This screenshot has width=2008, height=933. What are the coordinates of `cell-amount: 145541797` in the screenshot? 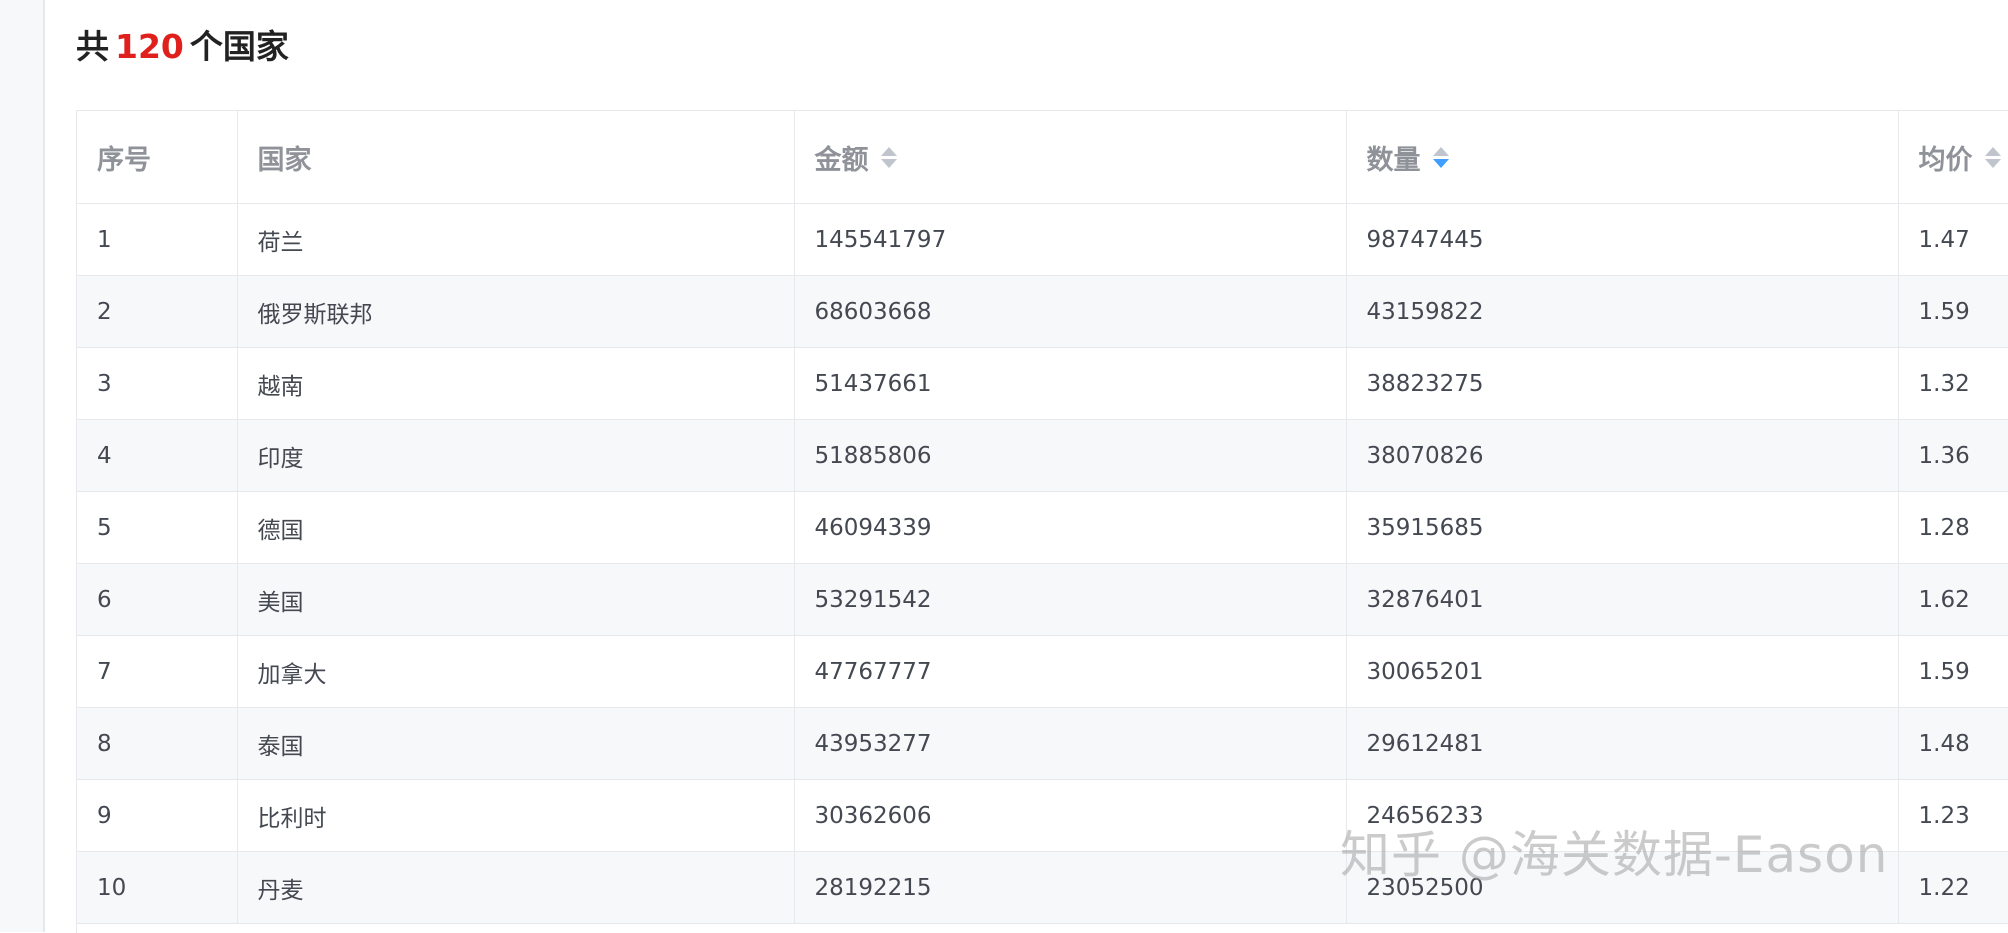 It's located at (1070, 239).